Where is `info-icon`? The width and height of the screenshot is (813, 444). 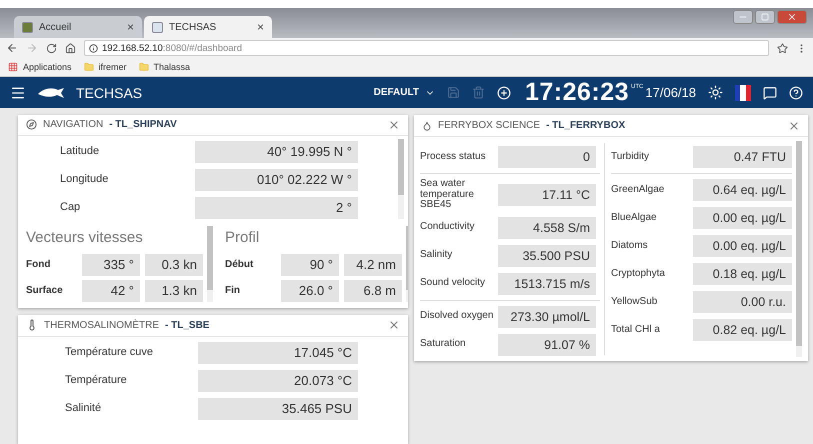 info-icon is located at coordinates (93, 48).